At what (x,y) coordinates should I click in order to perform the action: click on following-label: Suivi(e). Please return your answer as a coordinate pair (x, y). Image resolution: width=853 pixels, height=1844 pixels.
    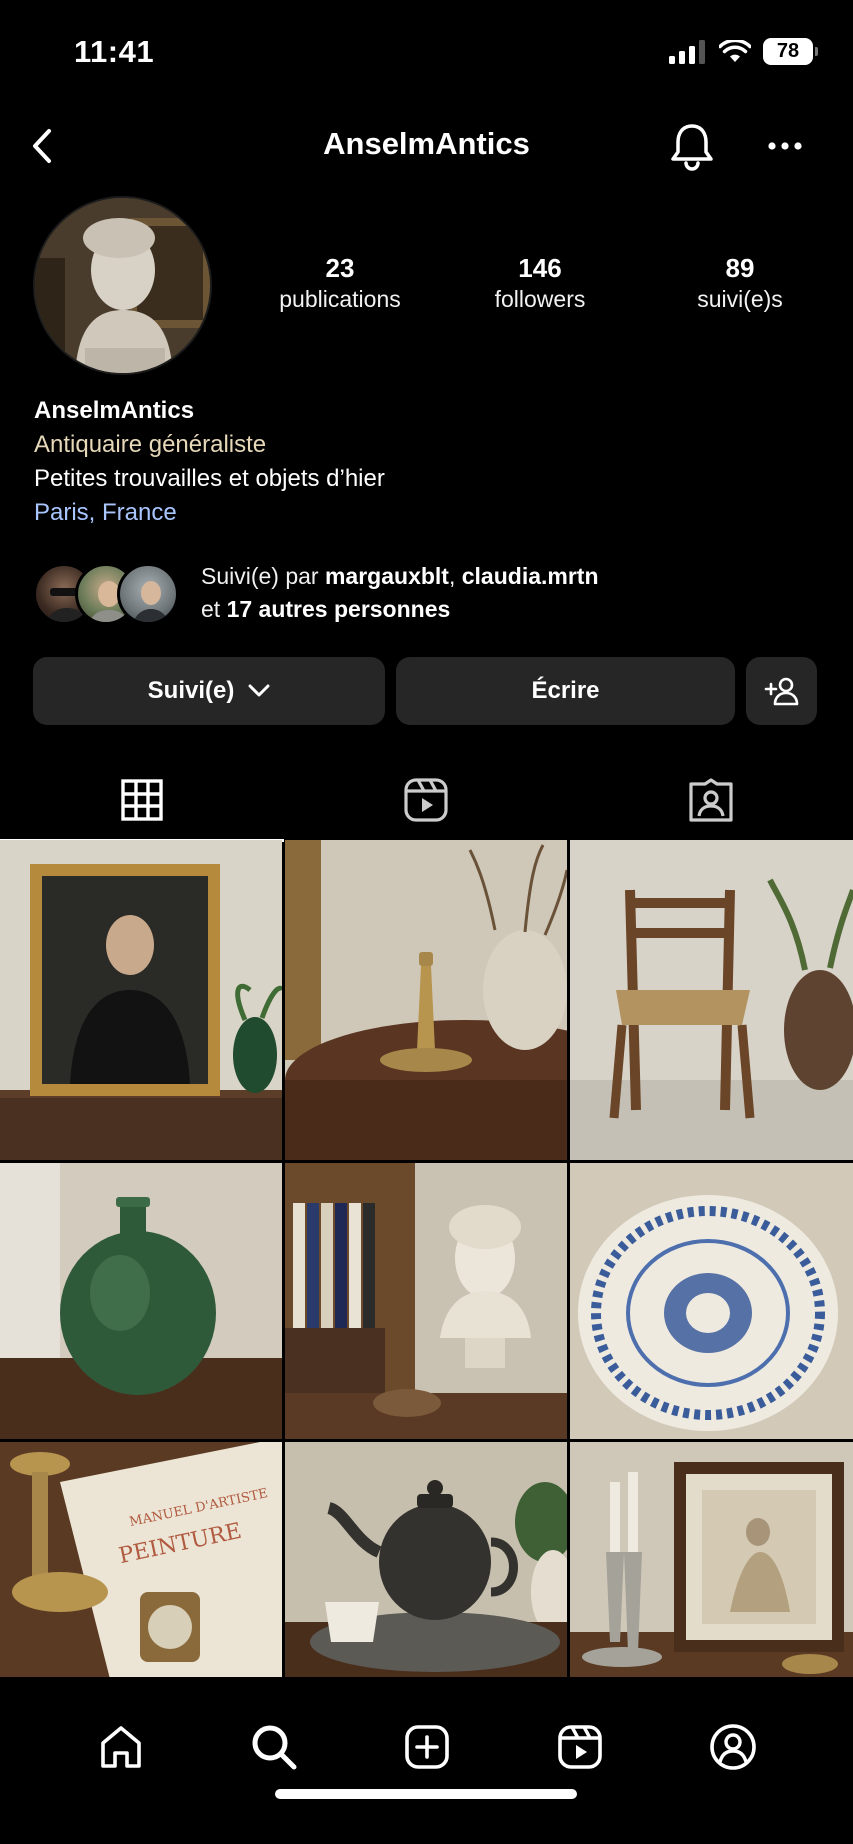
    Looking at the image, I should click on (191, 690).